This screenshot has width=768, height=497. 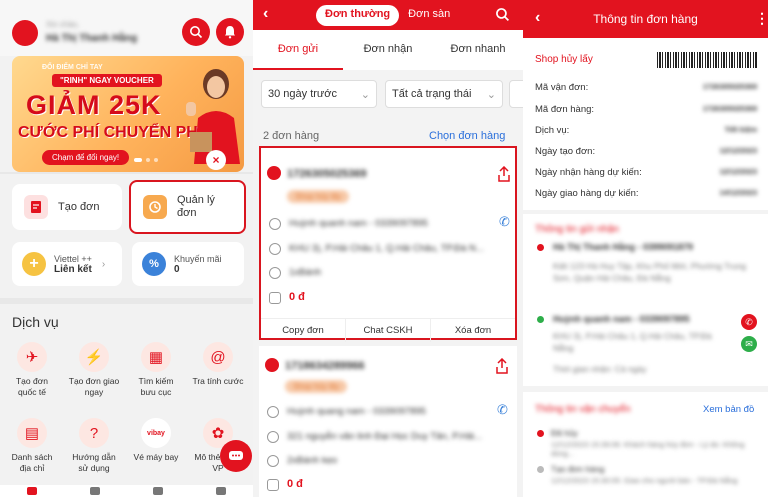 What do you see at coordinates (298, 50) in the screenshot?
I see `tab-sent: Đơn gửi` at bounding box center [298, 50].